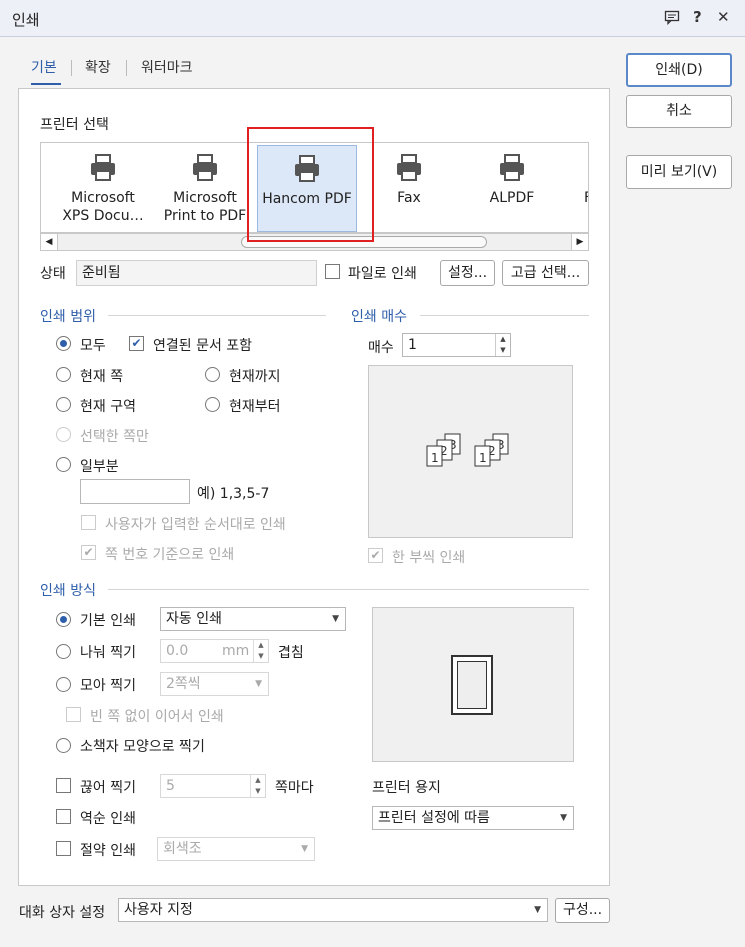  What do you see at coordinates (212, 404) in the screenshot?
I see `range-from-current-radio` at bounding box center [212, 404].